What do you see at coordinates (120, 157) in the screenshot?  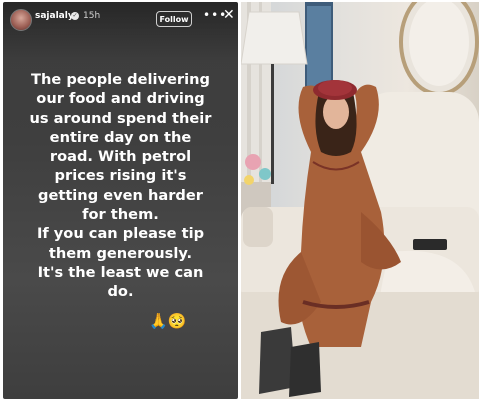 I see `message-line: road. With petrol` at bounding box center [120, 157].